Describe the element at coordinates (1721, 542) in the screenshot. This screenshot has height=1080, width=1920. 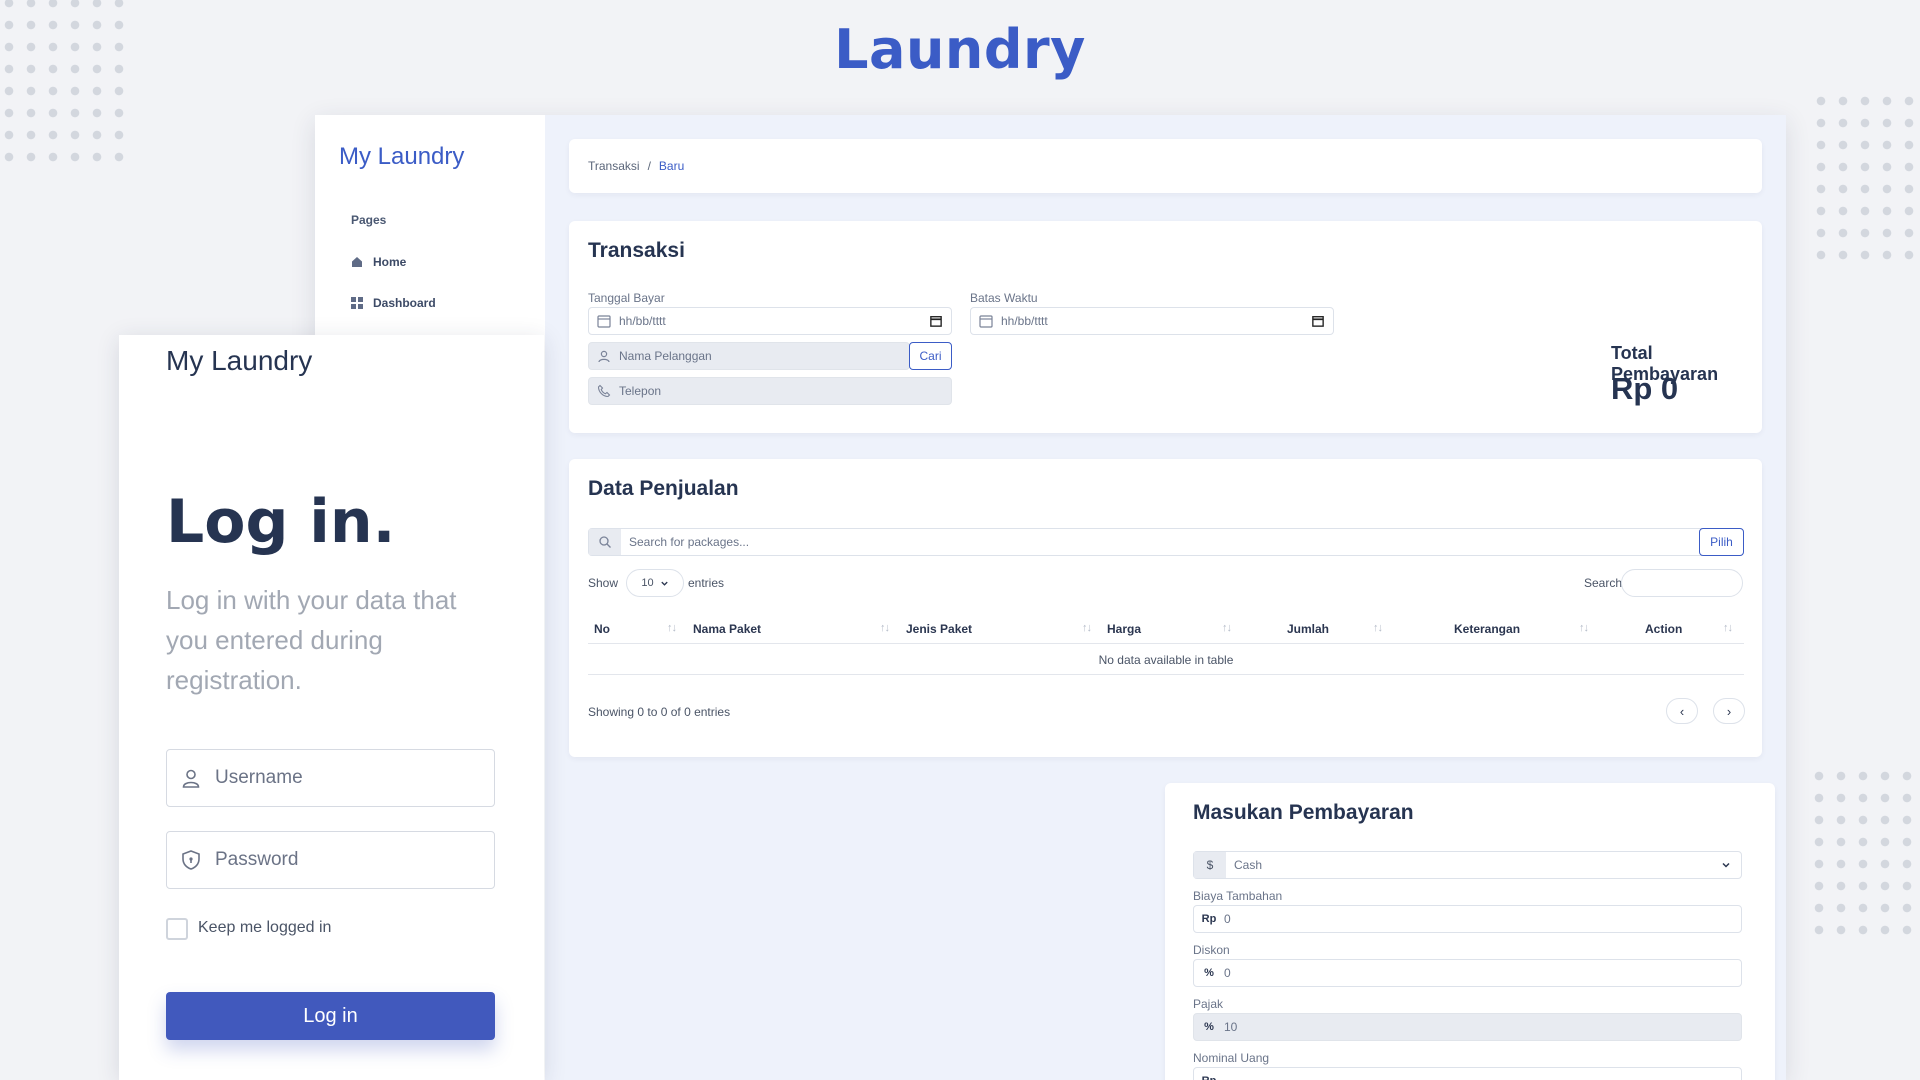
I see `pilih-button: Pilih` at that location.